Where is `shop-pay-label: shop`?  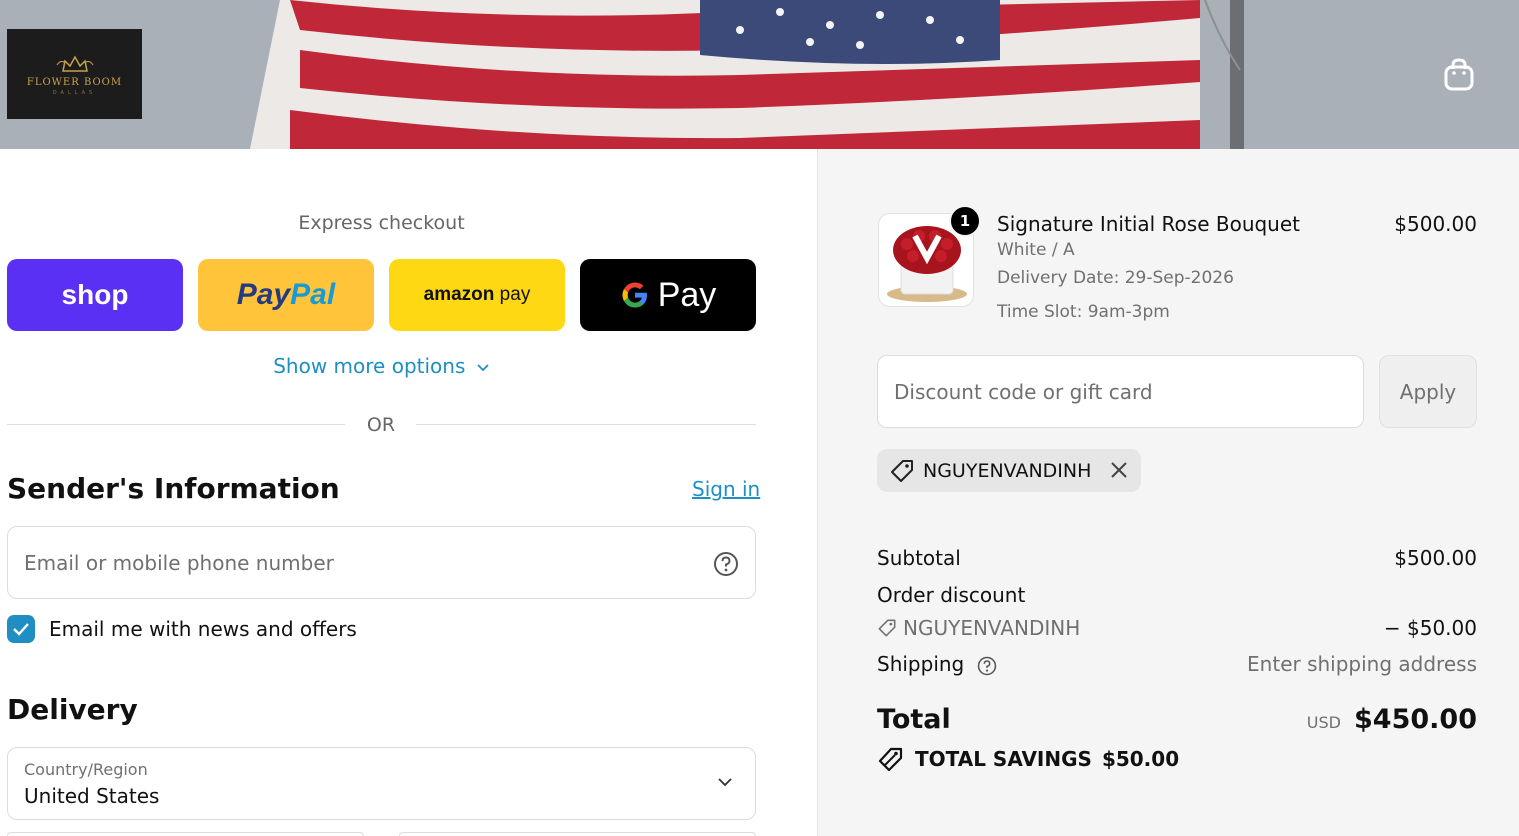
shop-pay-label: shop is located at coordinates (95, 294).